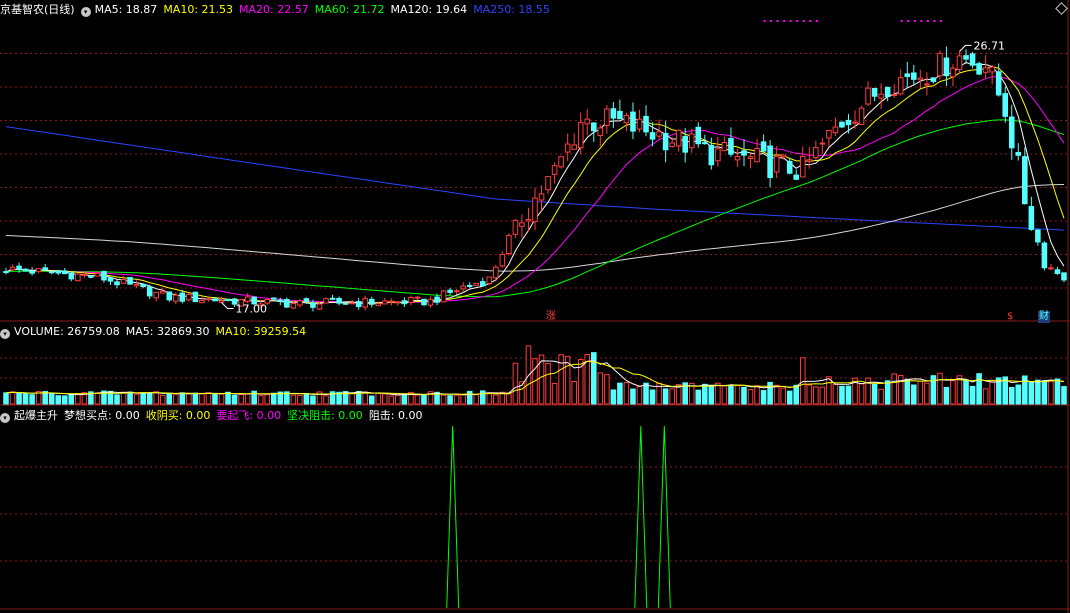 This screenshot has height=613, width=1070. Describe the element at coordinates (5, 418) in the screenshot. I see `indicator-settings-icon: ▾` at that location.